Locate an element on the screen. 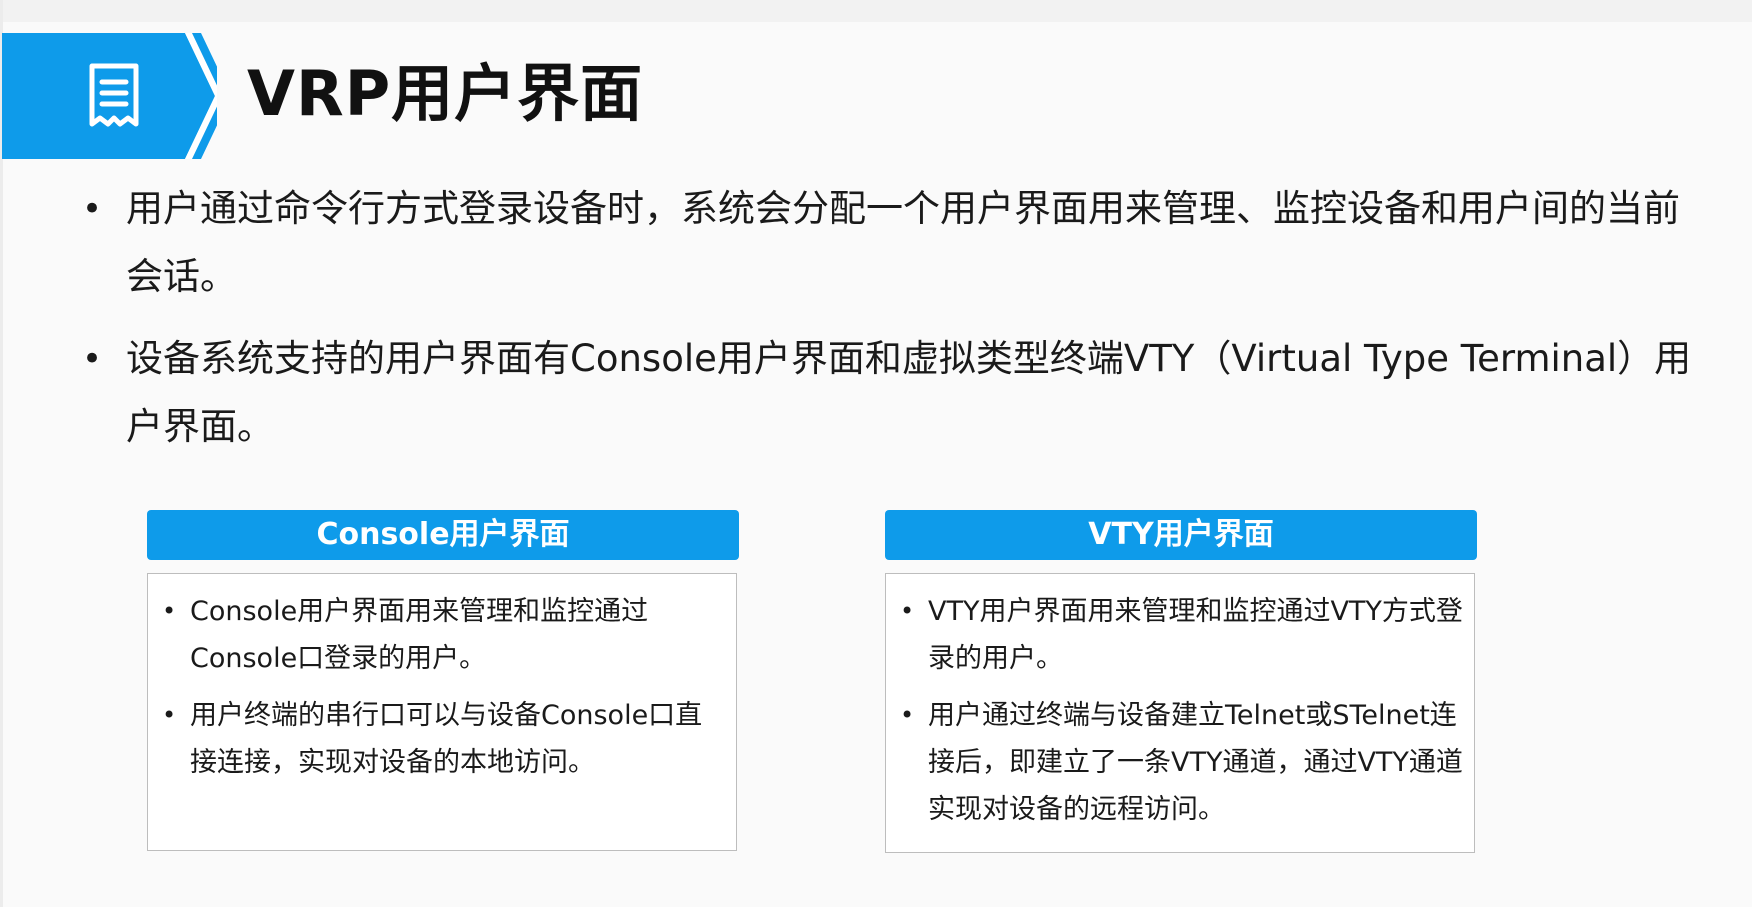 This screenshot has width=1752, height=907. card-title: VTY用户界面 is located at coordinates (1181, 535).